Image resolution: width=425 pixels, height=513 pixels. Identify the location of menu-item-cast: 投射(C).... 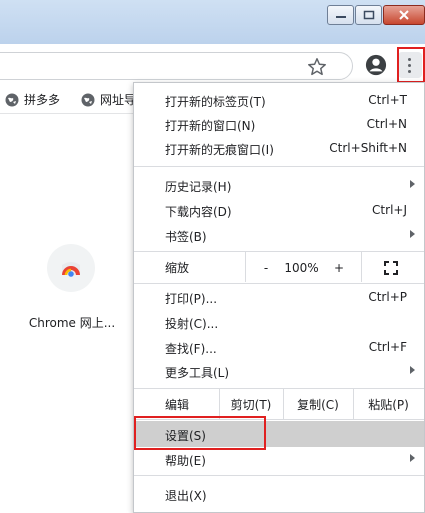
(279, 322).